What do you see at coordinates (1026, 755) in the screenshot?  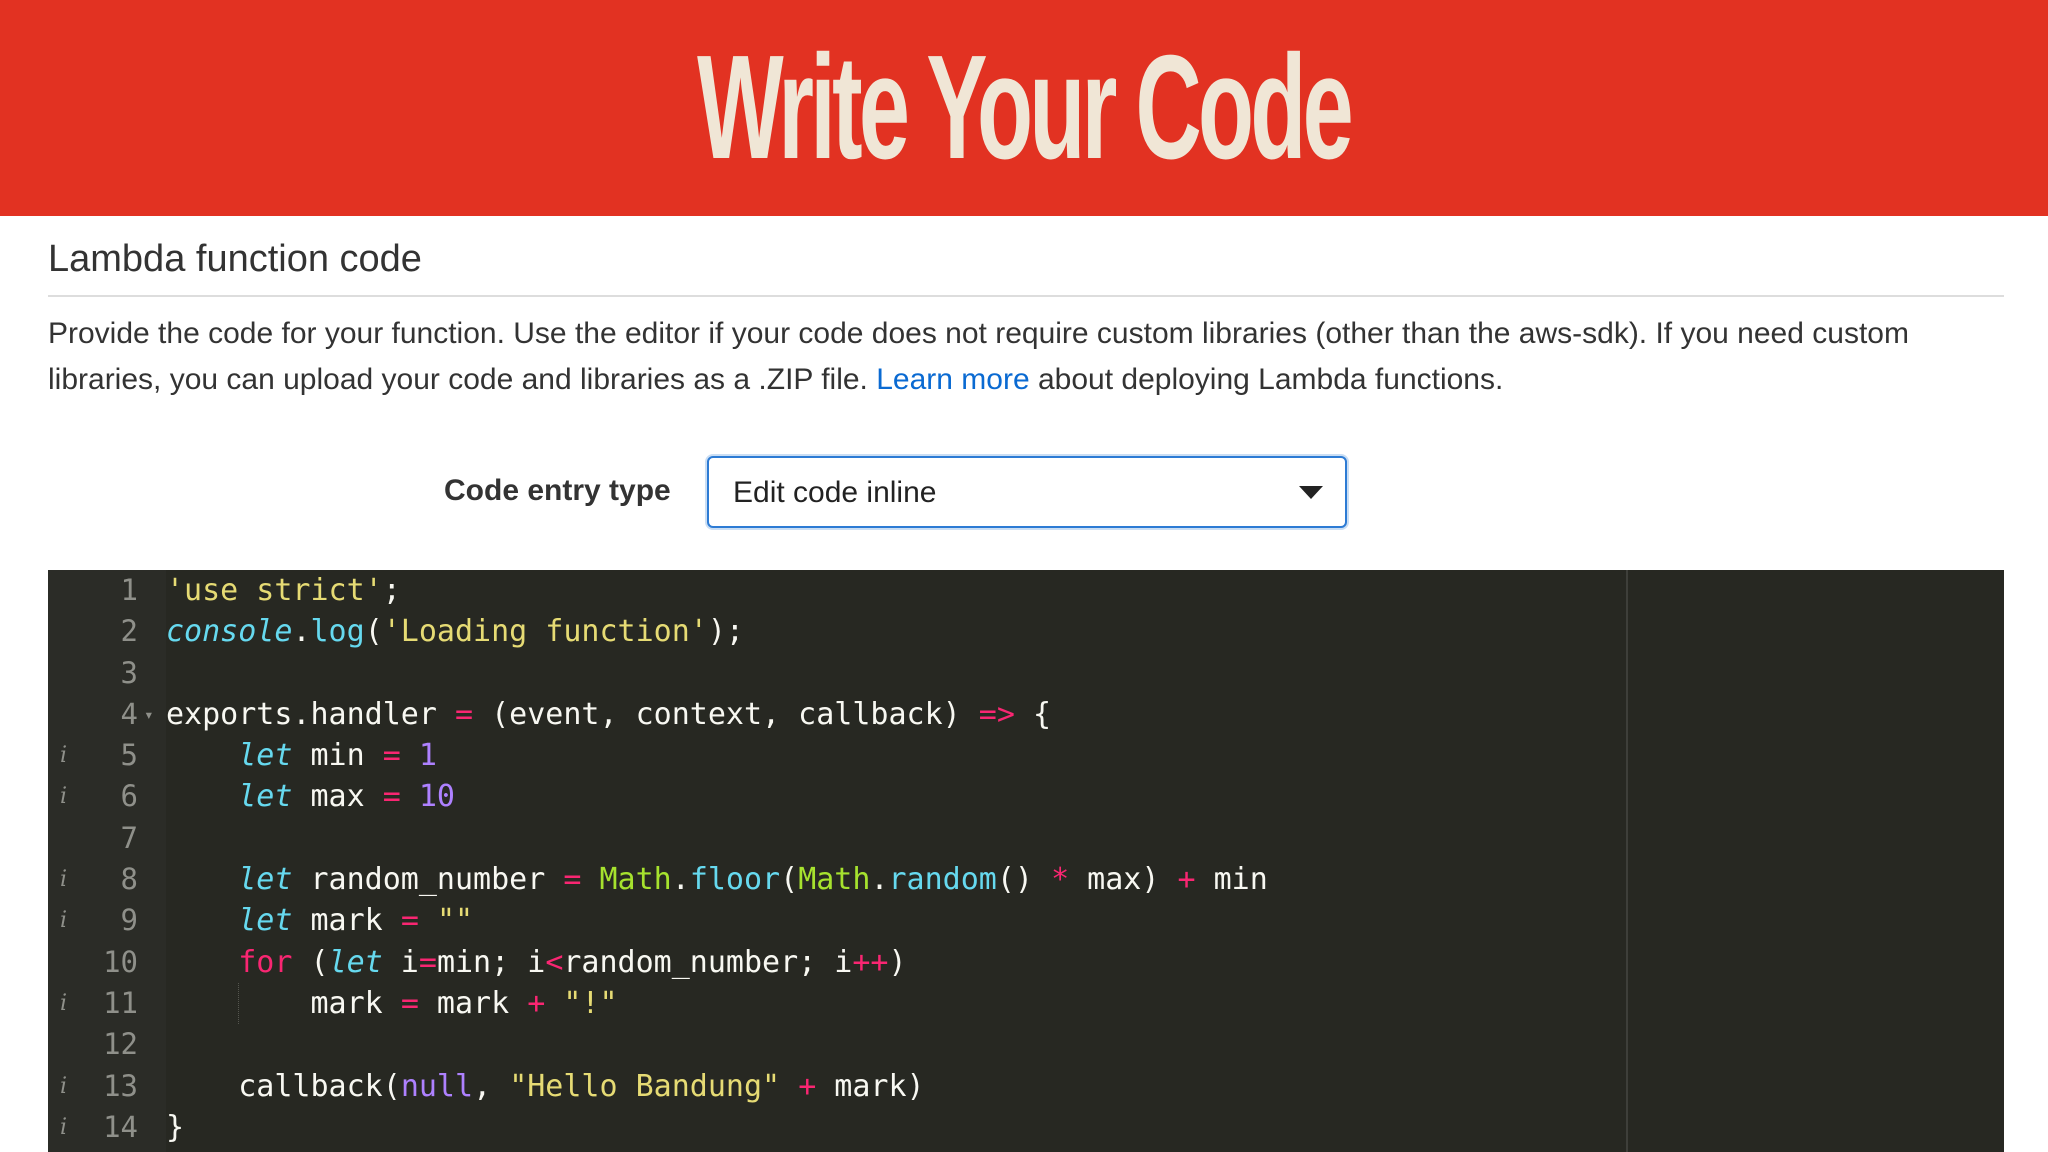 I see `code-line: i 5 let min = 1` at bounding box center [1026, 755].